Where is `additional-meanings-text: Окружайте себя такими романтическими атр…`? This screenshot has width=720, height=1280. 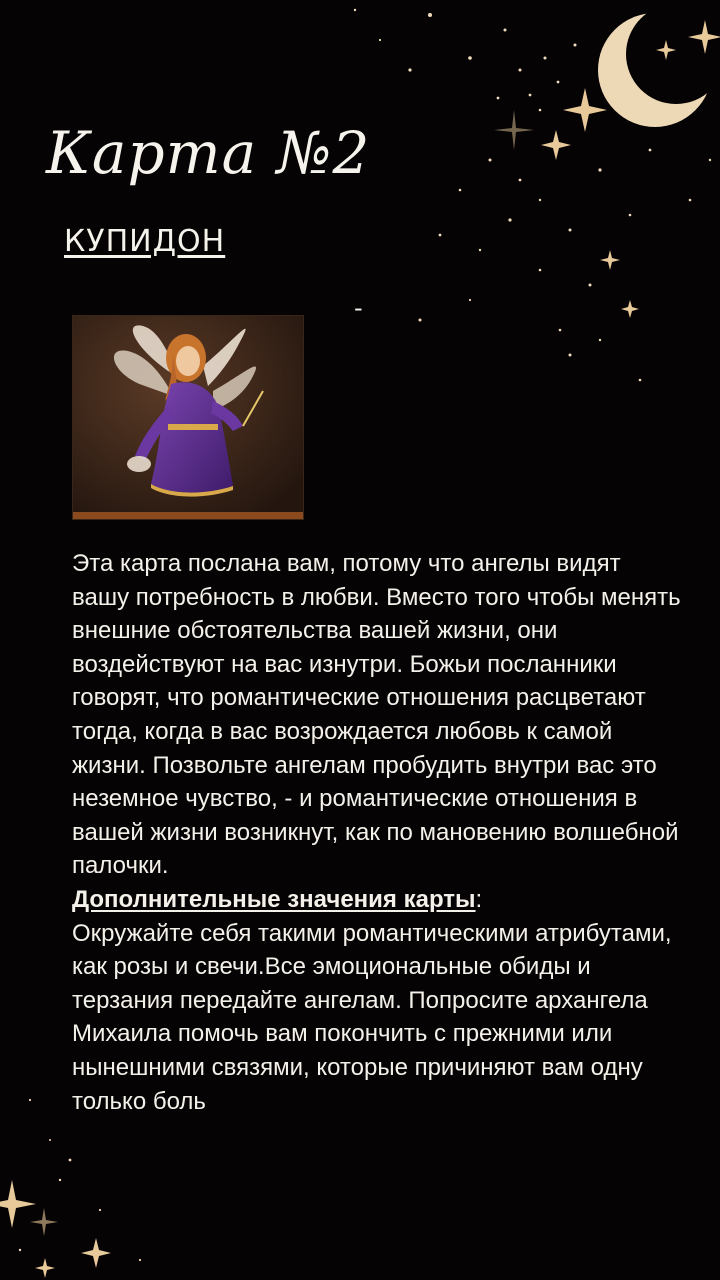
additional-meanings-text: Окружайте себя такими романтическими атр… is located at coordinates (372, 1017).